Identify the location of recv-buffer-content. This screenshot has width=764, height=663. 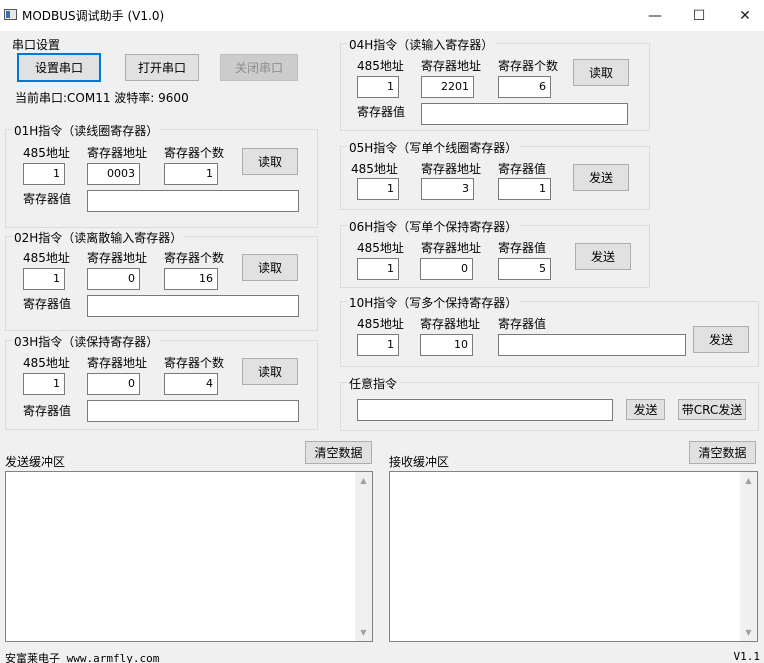
(573, 474).